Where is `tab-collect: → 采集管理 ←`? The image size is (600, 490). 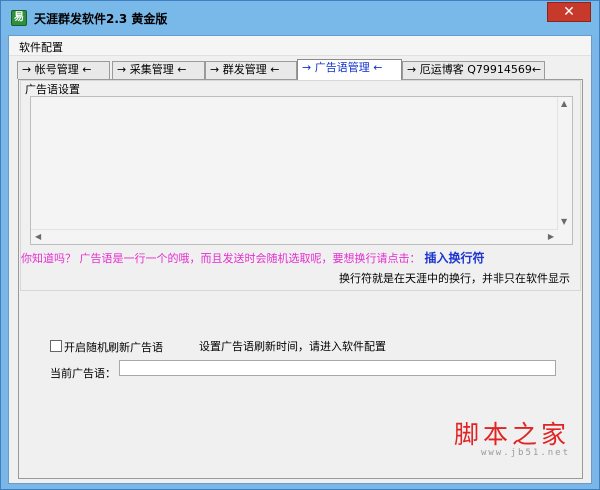
tab-collect: → 采集管理 ← is located at coordinates (158, 70).